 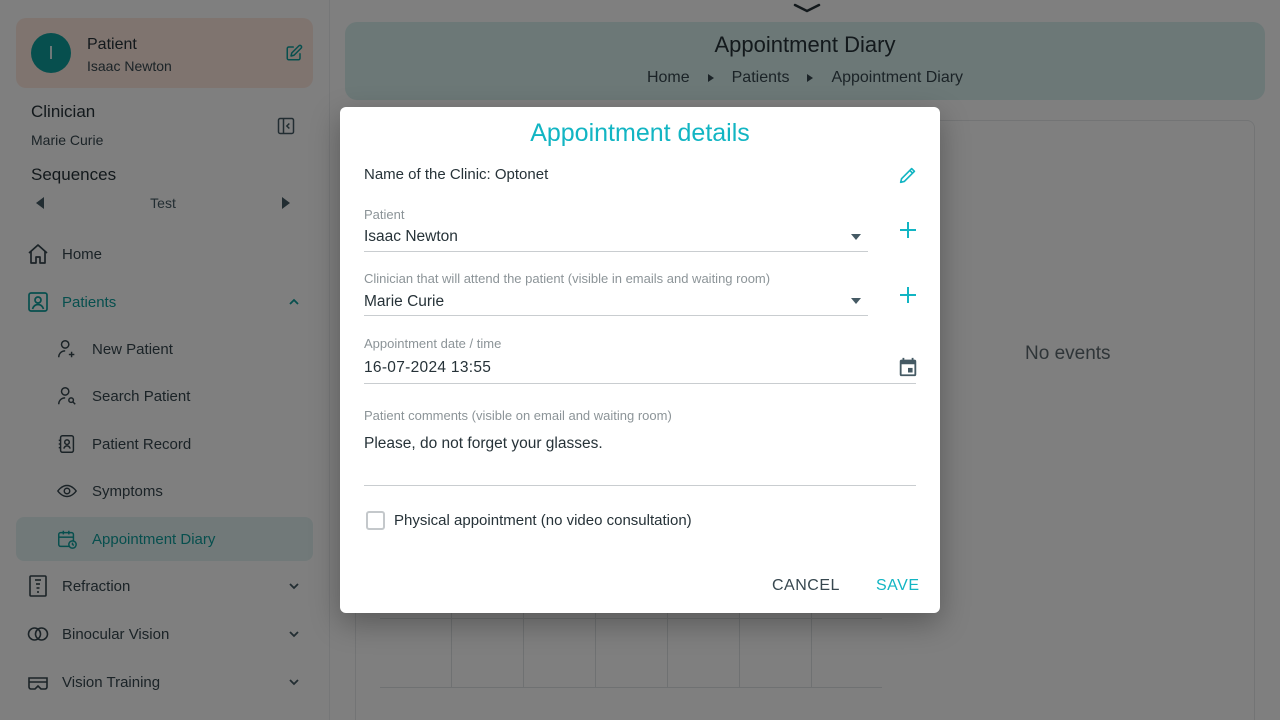 What do you see at coordinates (898, 586) in the screenshot?
I see `save-button: SAVE` at bounding box center [898, 586].